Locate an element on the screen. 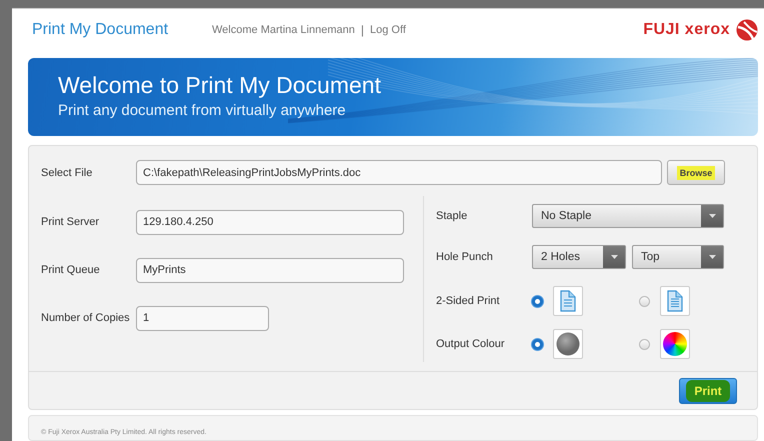 This screenshot has width=764, height=441. field-label: Hole Punch is located at coordinates (465, 257).